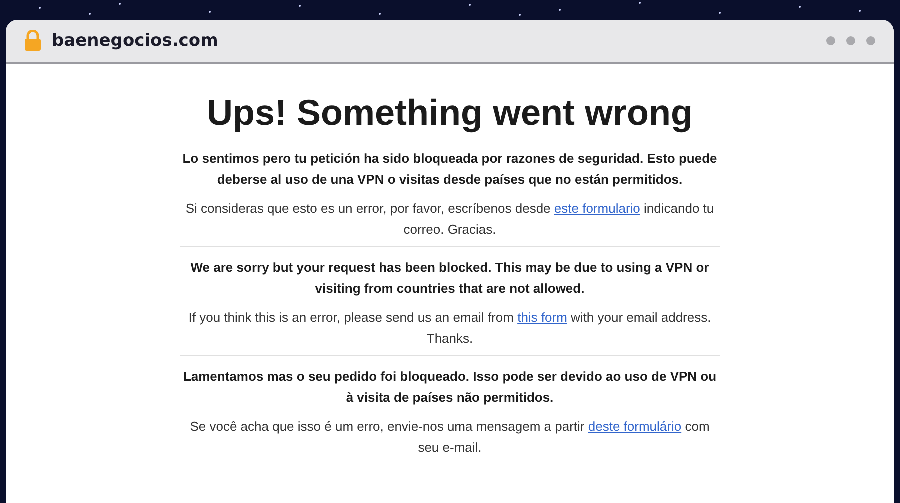 This screenshot has width=900, height=503. Describe the element at coordinates (33, 41) in the screenshot. I see `lock-icon` at that location.